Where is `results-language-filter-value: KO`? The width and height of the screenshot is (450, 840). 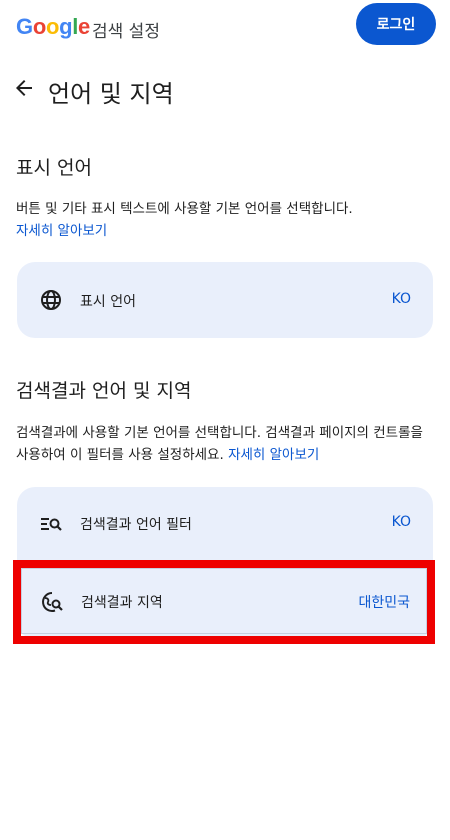
results-language-filter-value: KO is located at coordinates (401, 522).